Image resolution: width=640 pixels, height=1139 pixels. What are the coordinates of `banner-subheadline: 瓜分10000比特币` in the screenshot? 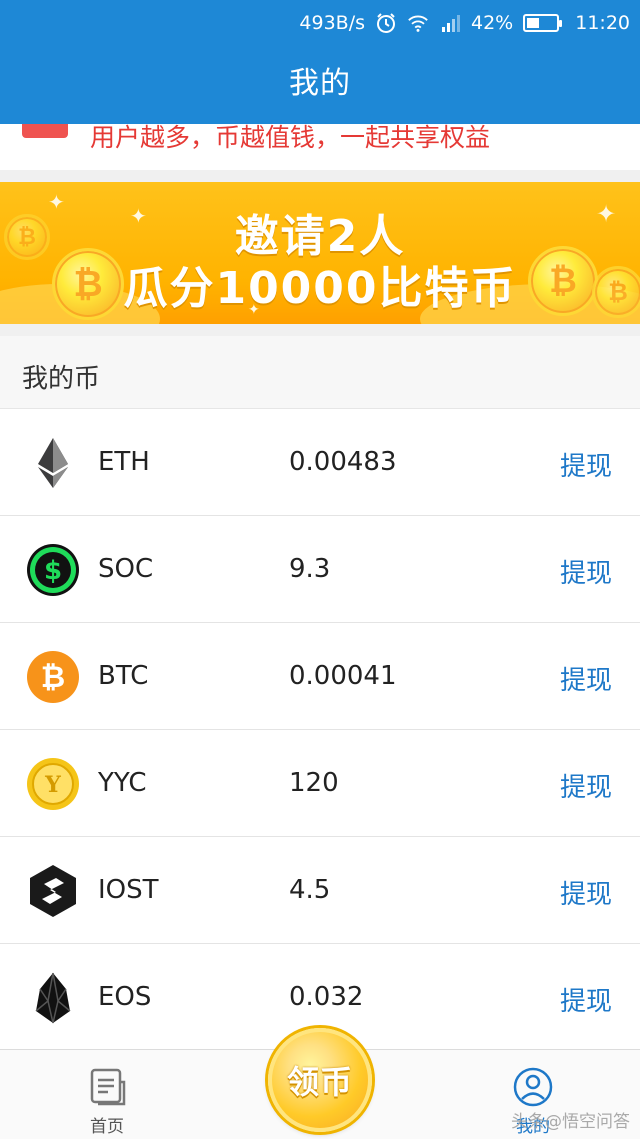 It's located at (320, 288).